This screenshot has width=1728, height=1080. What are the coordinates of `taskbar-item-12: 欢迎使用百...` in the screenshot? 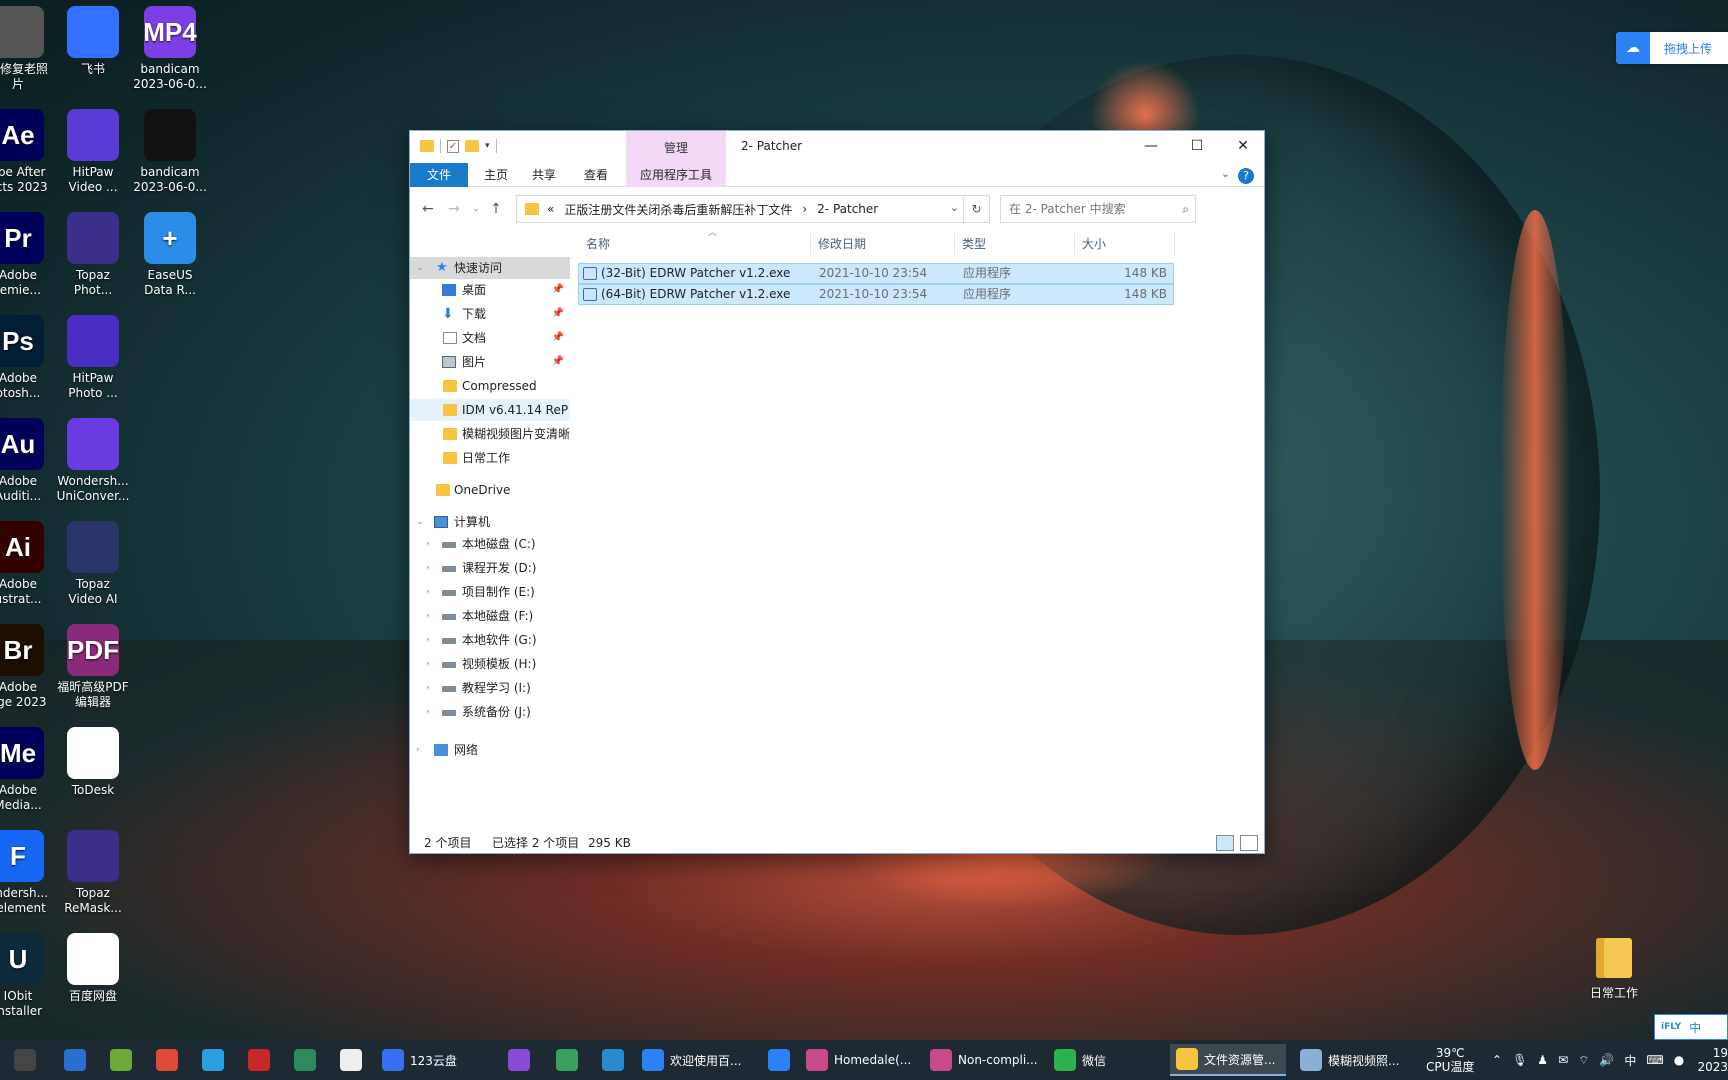 It's located at (694, 1060).